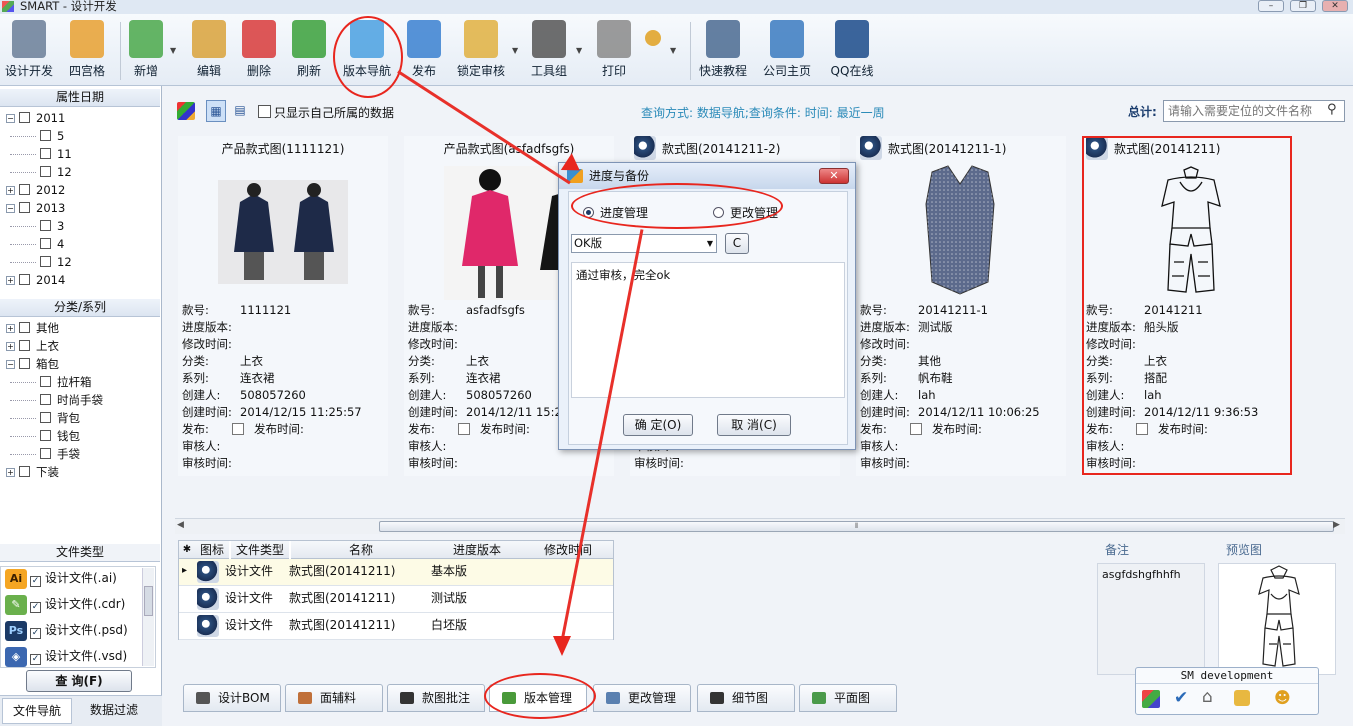  I want to click on grid-column-header: 文件类型, so click(260, 550).